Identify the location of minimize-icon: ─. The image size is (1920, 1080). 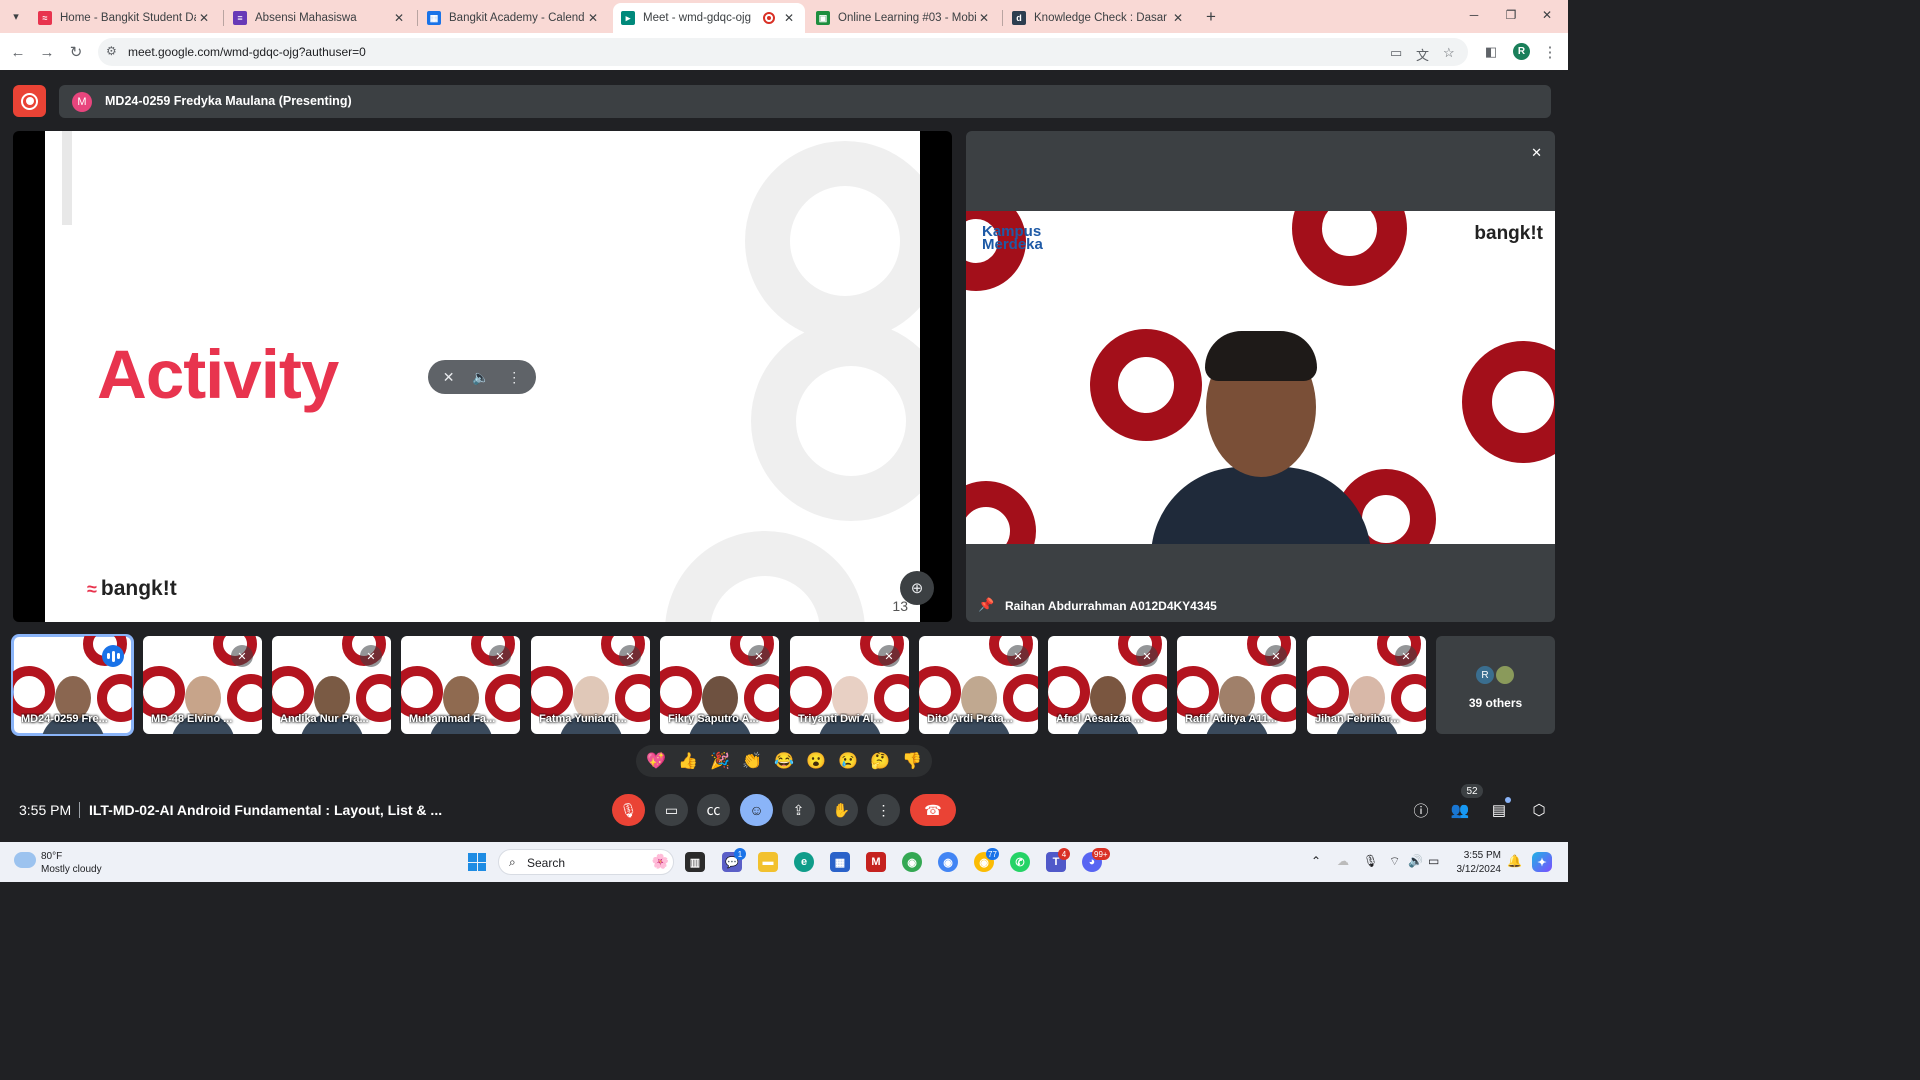
(1474, 15).